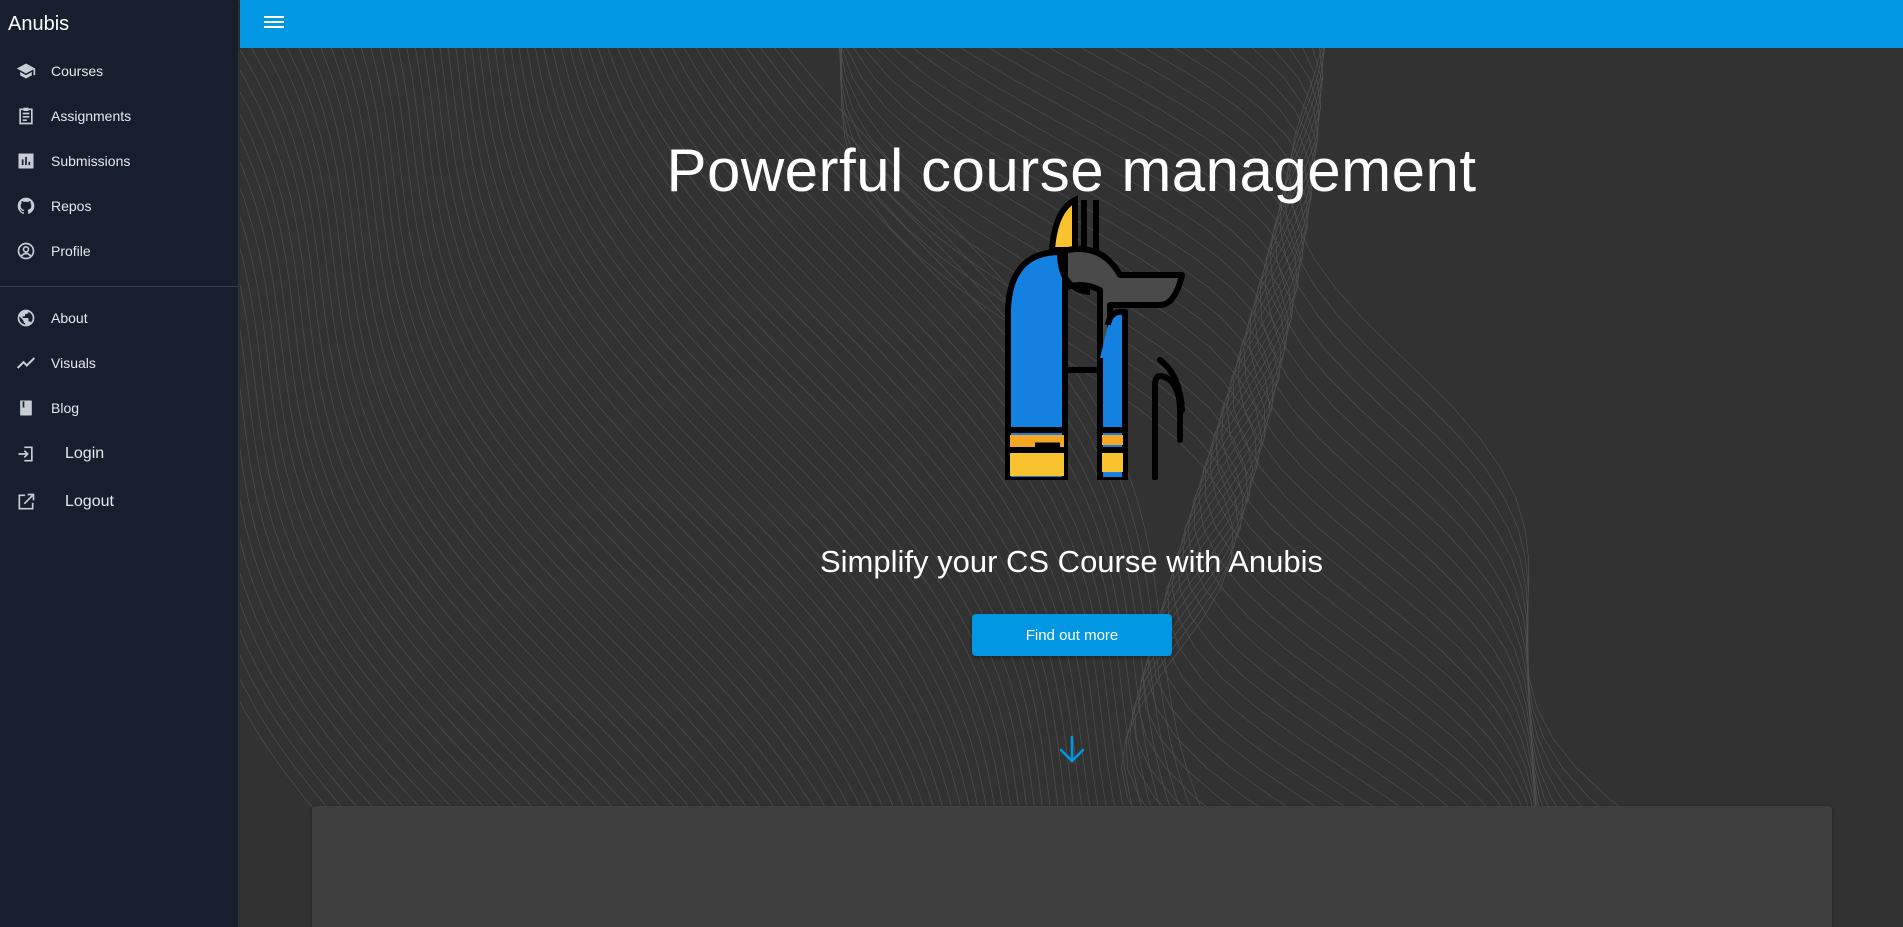 The image size is (1903, 927). I want to click on sidebar-item-label: Login, so click(85, 453).